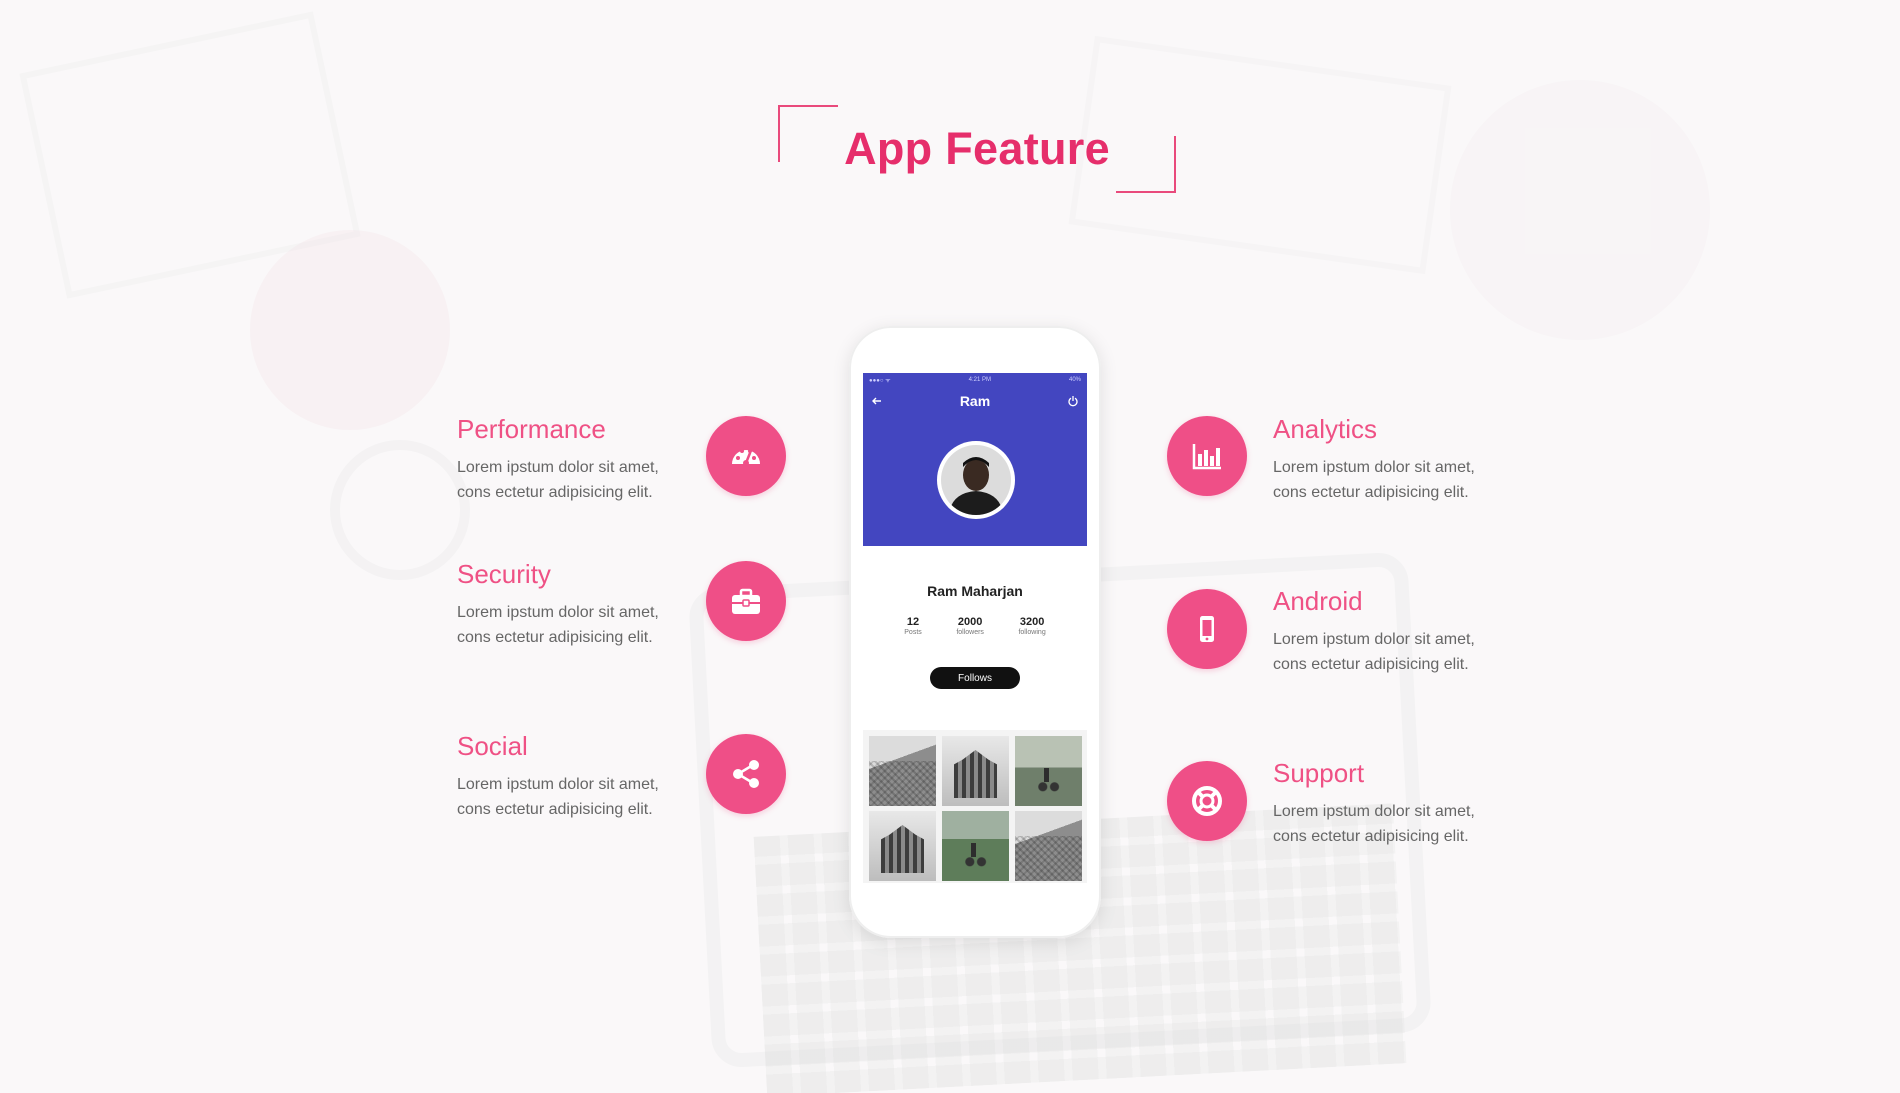  Describe the element at coordinates (1073, 401) in the screenshot. I see `power-icon` at that location.